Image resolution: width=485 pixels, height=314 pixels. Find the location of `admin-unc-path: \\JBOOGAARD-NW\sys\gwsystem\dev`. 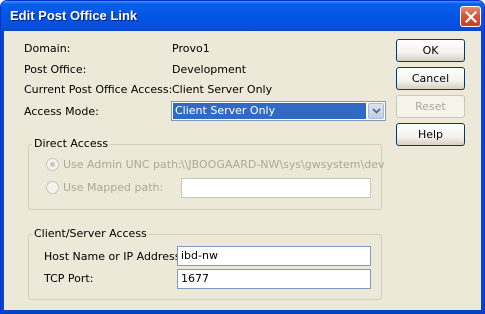

admin-unc-path: \\JBOOGAARD-NW\sys\gwsystem\dev is located at coordinates (283, 164).